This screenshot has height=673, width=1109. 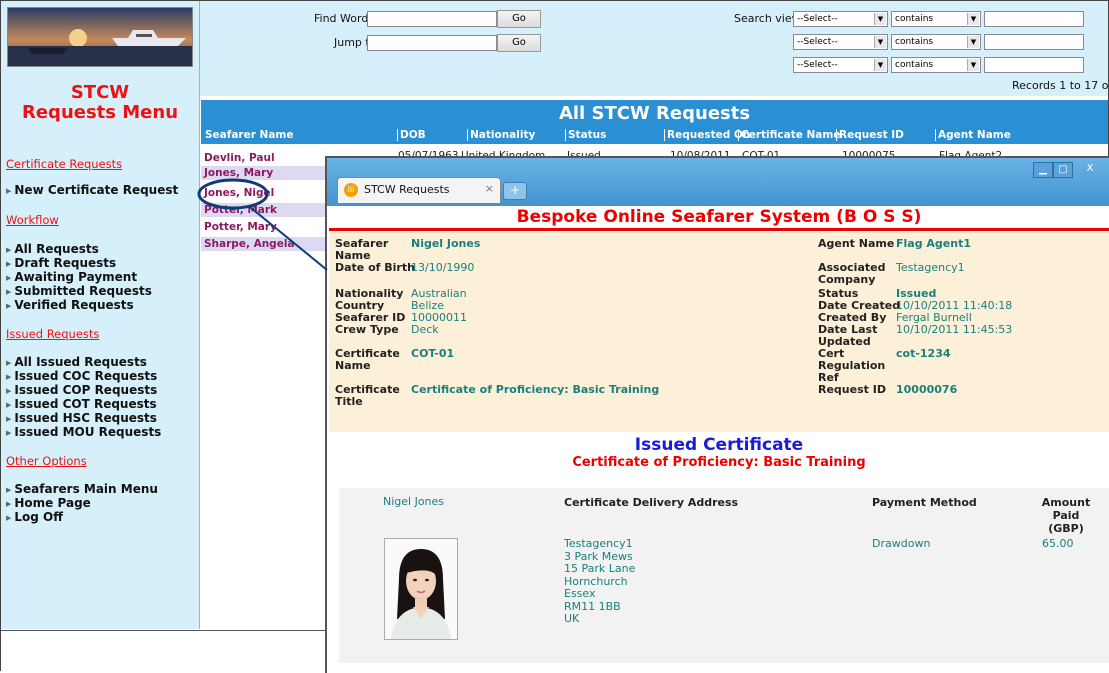 What do you see at coordinates (1058, 543) in the screenshot?
I see `amount-paid-value: 65.00` at bounding box center [1058, 543].